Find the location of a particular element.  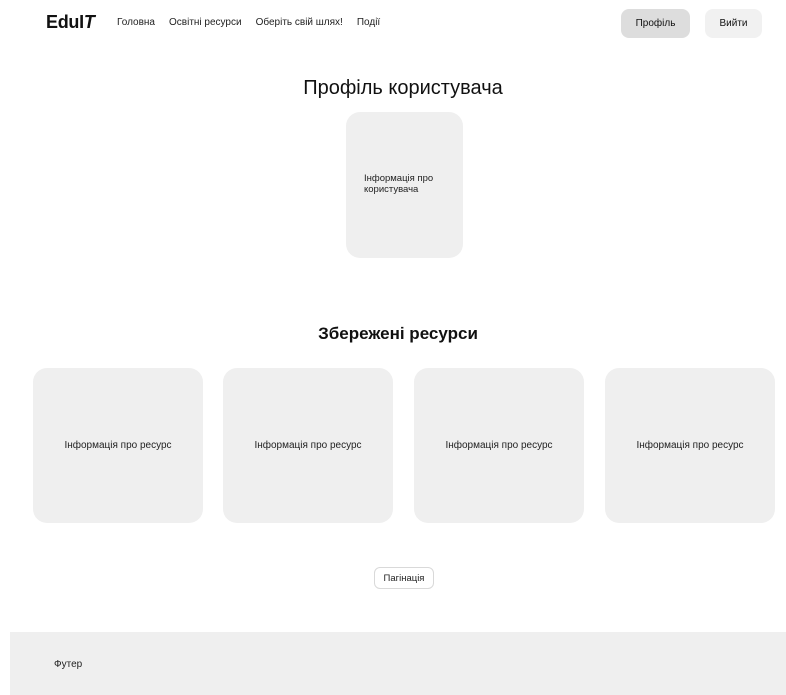

nav-item-events: Події is located at coordinates (368, 22).